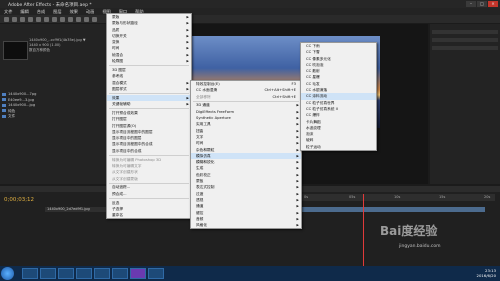 The width and height of the screenshot is (500, 281). I want to click on menu-item-label: 3D 图层, so click(119, 69).